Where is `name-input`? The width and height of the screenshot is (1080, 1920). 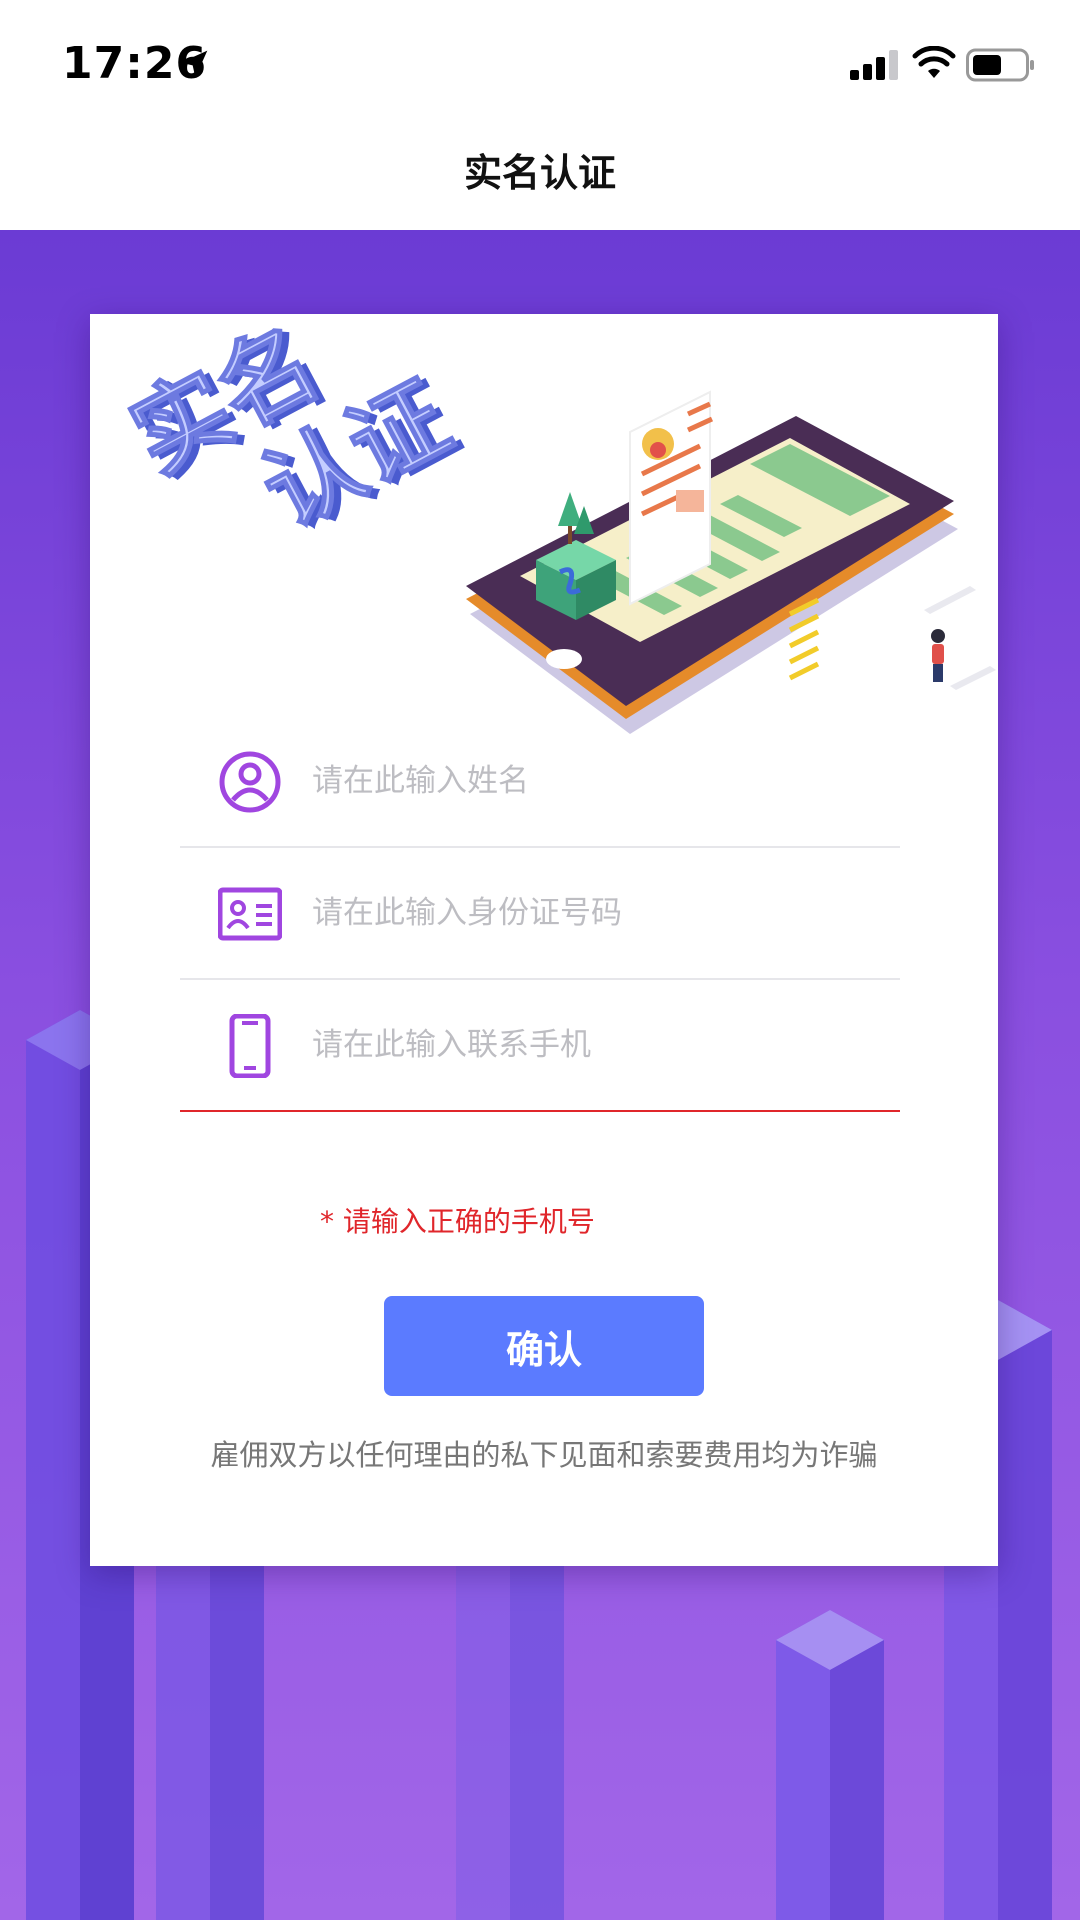 name-input is located at coordinates (597, 781).